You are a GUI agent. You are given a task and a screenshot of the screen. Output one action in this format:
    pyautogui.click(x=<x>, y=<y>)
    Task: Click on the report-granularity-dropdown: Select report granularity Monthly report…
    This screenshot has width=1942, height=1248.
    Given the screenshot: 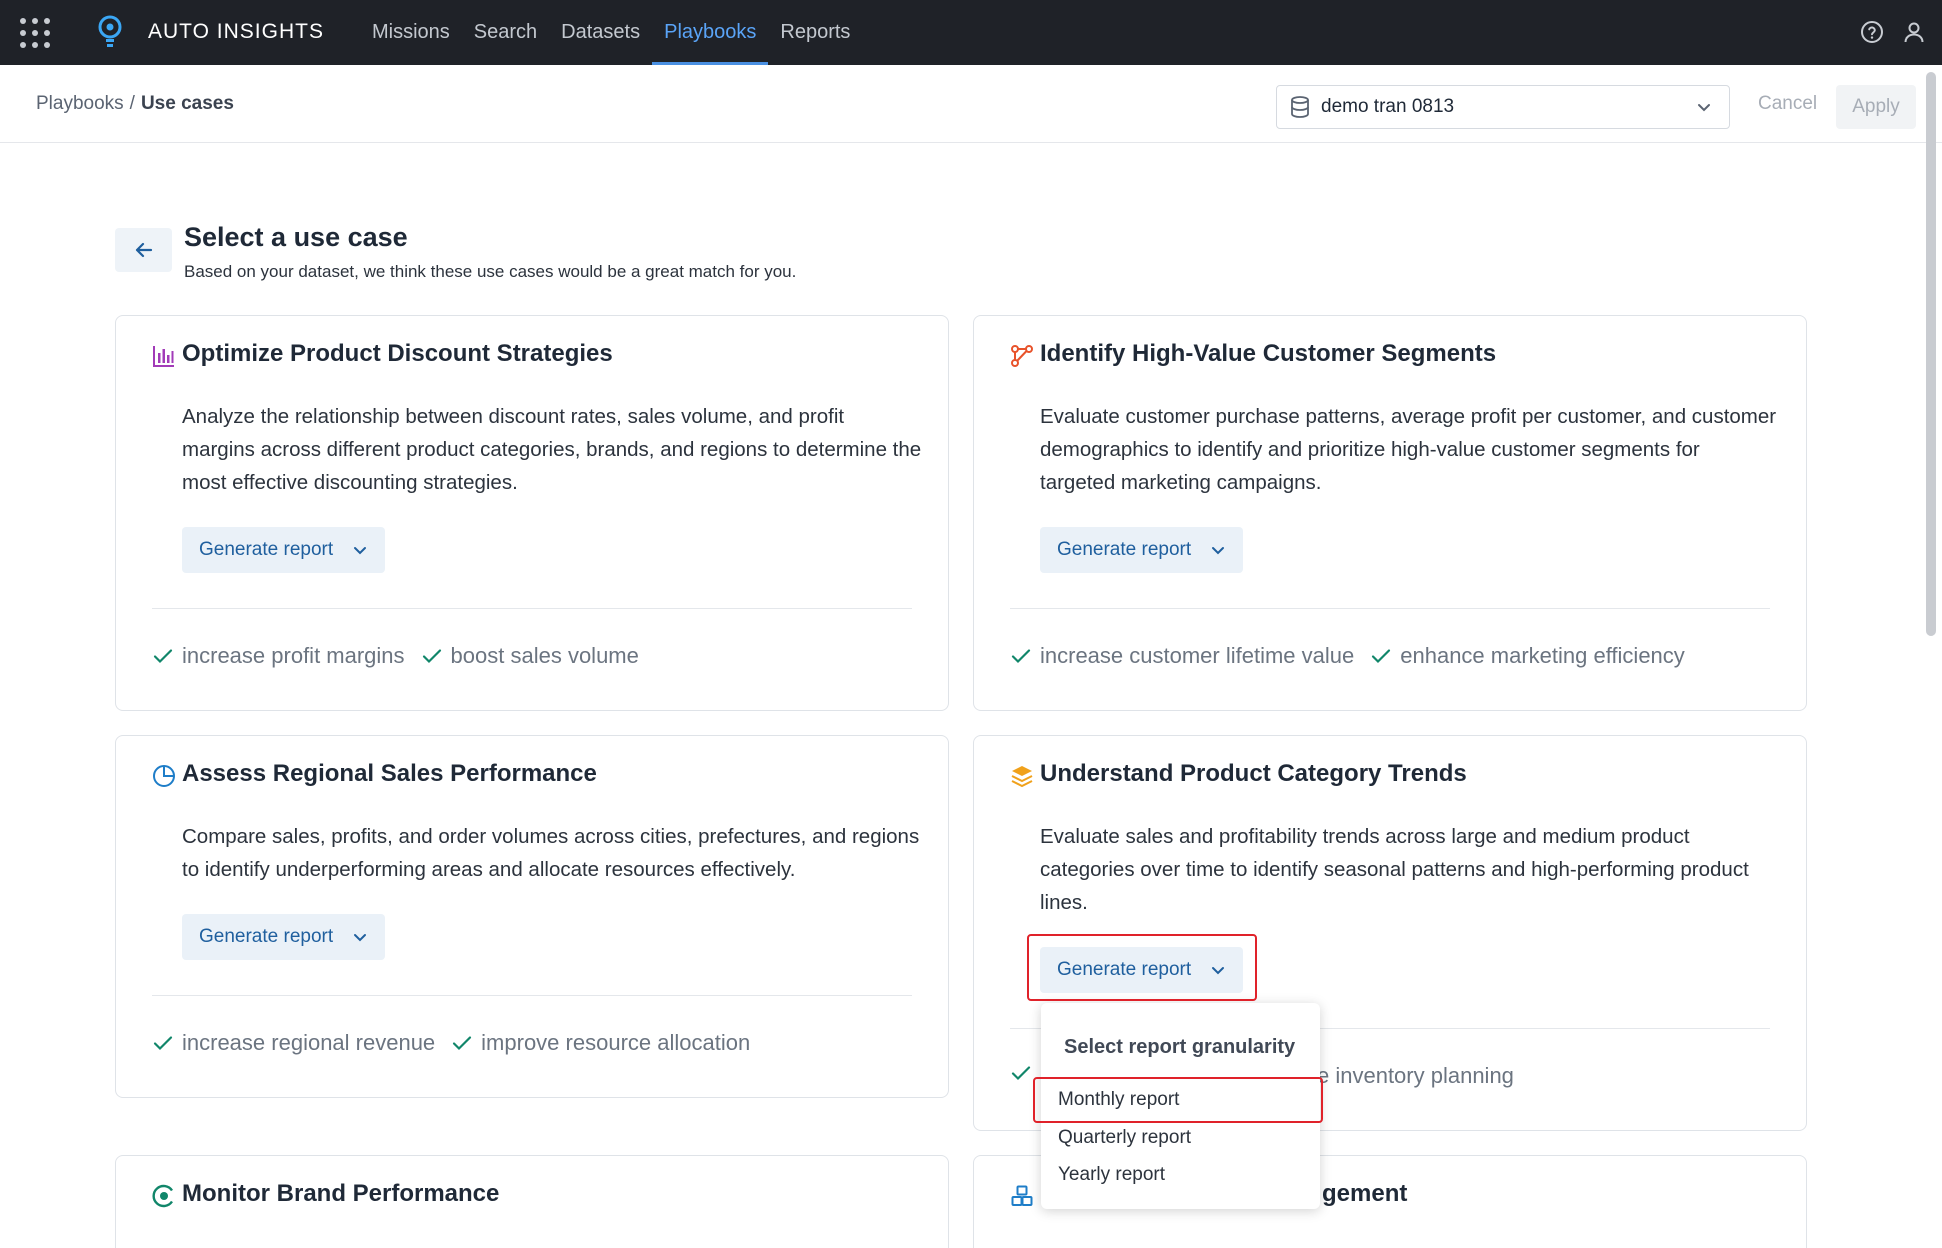 What is the action you would take?
    pyautogui.click(x=1180, y=1106)
    